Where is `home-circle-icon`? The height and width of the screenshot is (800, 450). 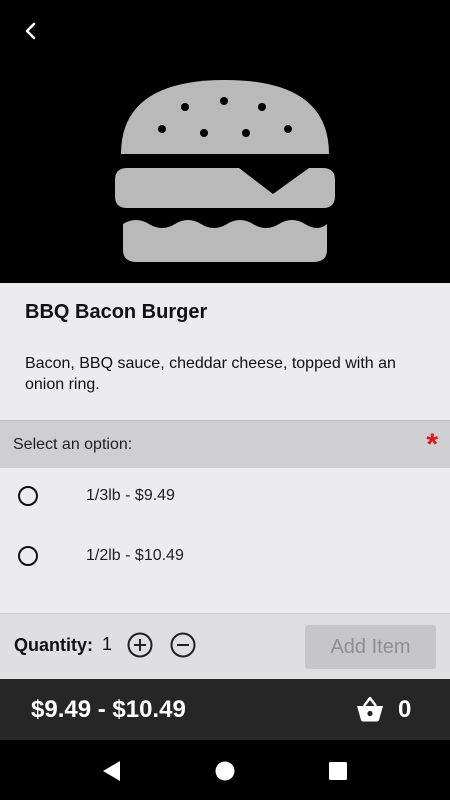 home-circle-icon is located at coordinates (225, 771).